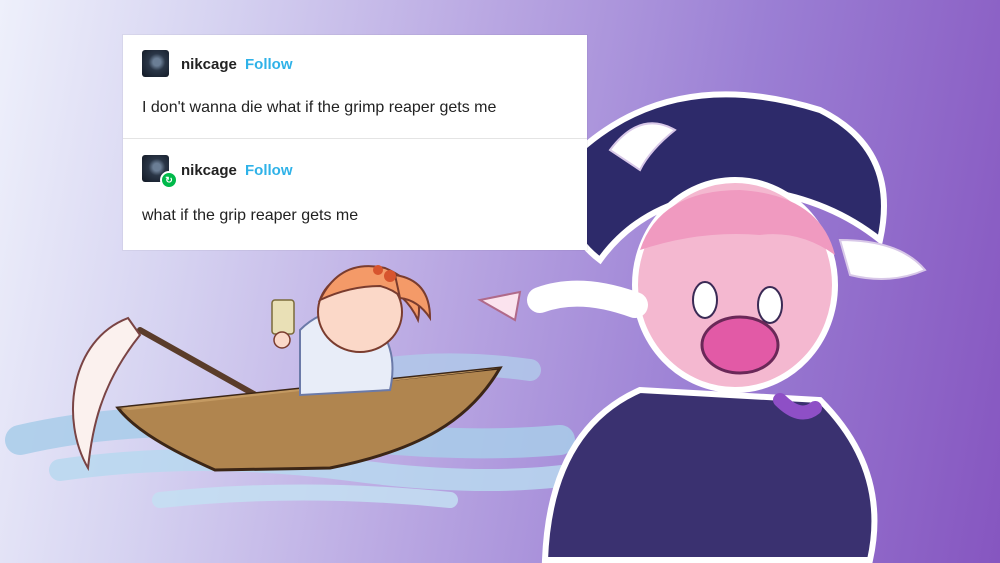 This screenshot has width=1000, height=563. What do you see at coordinates (250, 215) in the screenshot?
I see `post-text: what if the grip reaper gets me` at bounding box center [250, 215].